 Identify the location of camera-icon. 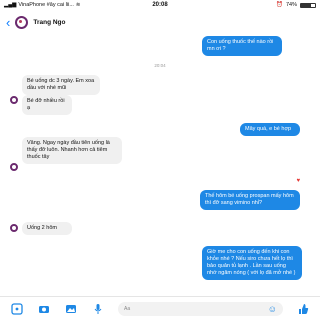
(44, 309).